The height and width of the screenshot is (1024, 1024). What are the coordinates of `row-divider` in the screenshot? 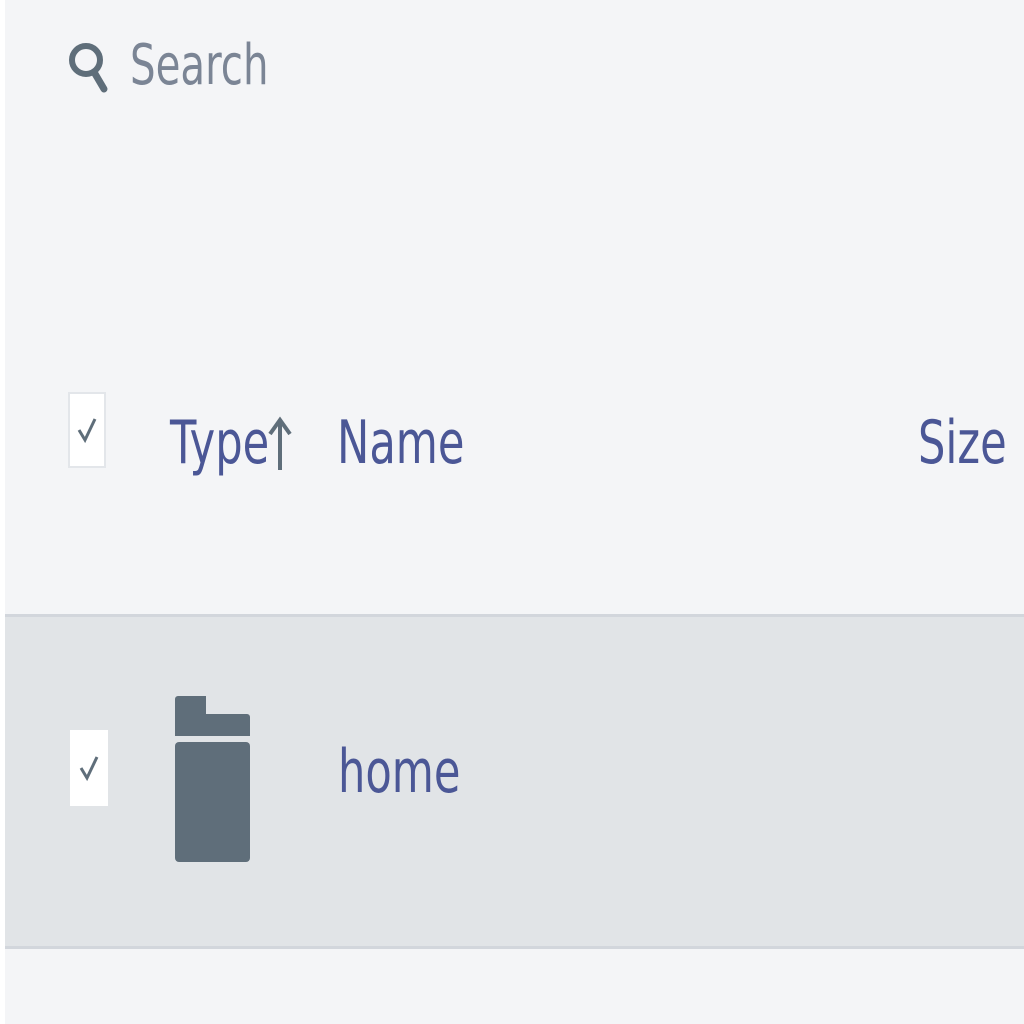 It's located at (514, 947).